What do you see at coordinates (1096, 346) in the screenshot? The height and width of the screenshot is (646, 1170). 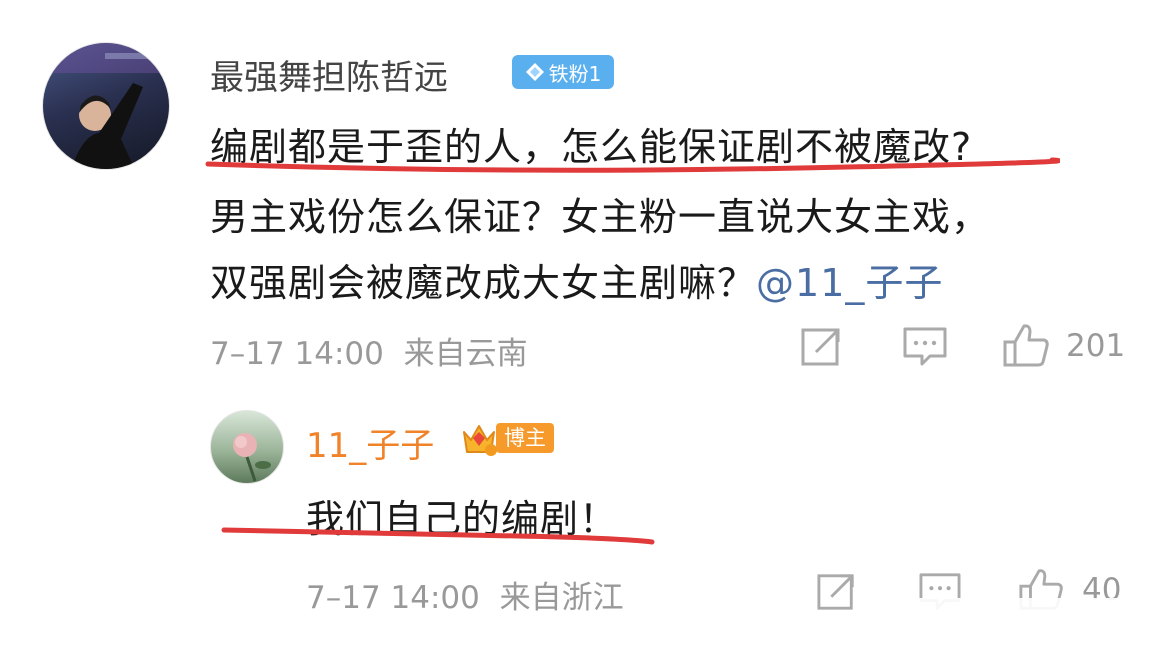 I see `like-count: 201` at bounding box center [1096, 346].